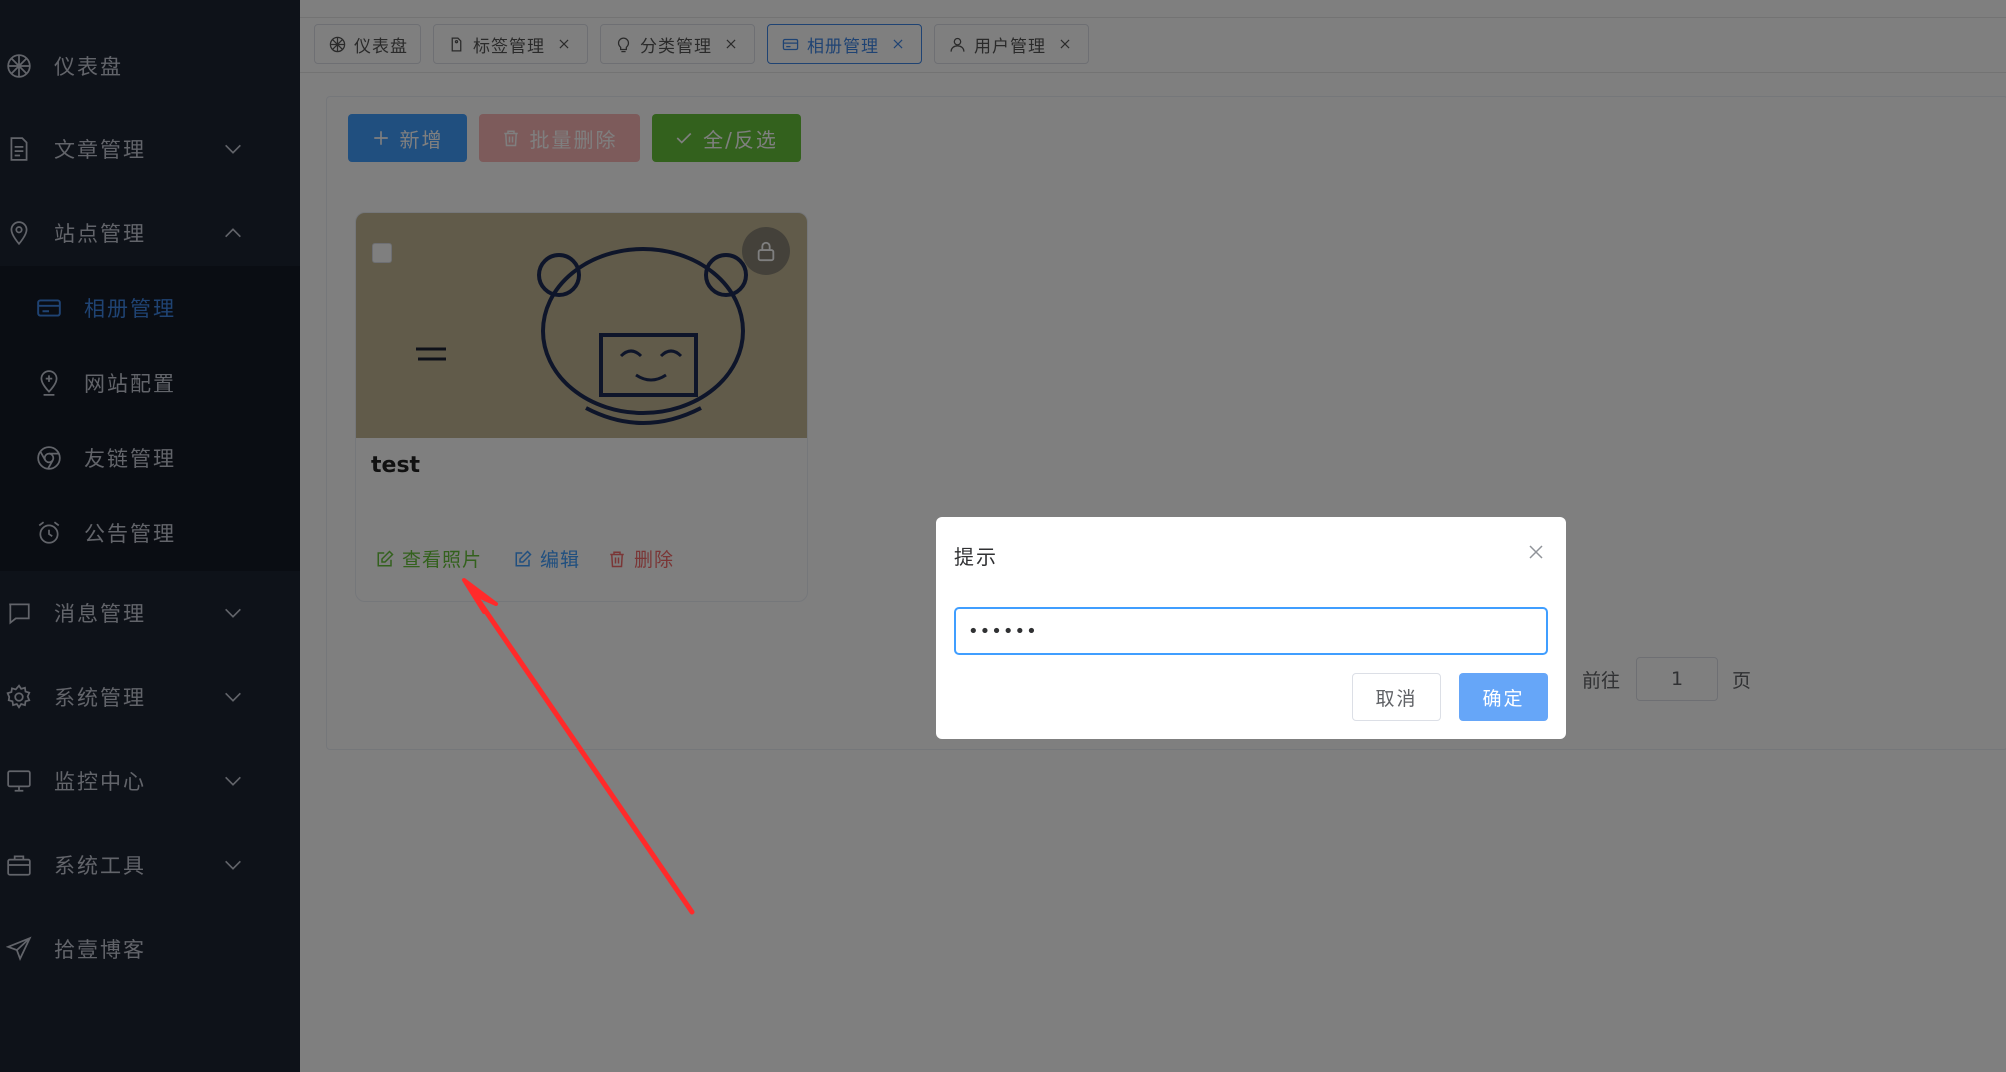 This screenshot has width=2006, height=1072. I want to click on password-input, so click(1251, 631).